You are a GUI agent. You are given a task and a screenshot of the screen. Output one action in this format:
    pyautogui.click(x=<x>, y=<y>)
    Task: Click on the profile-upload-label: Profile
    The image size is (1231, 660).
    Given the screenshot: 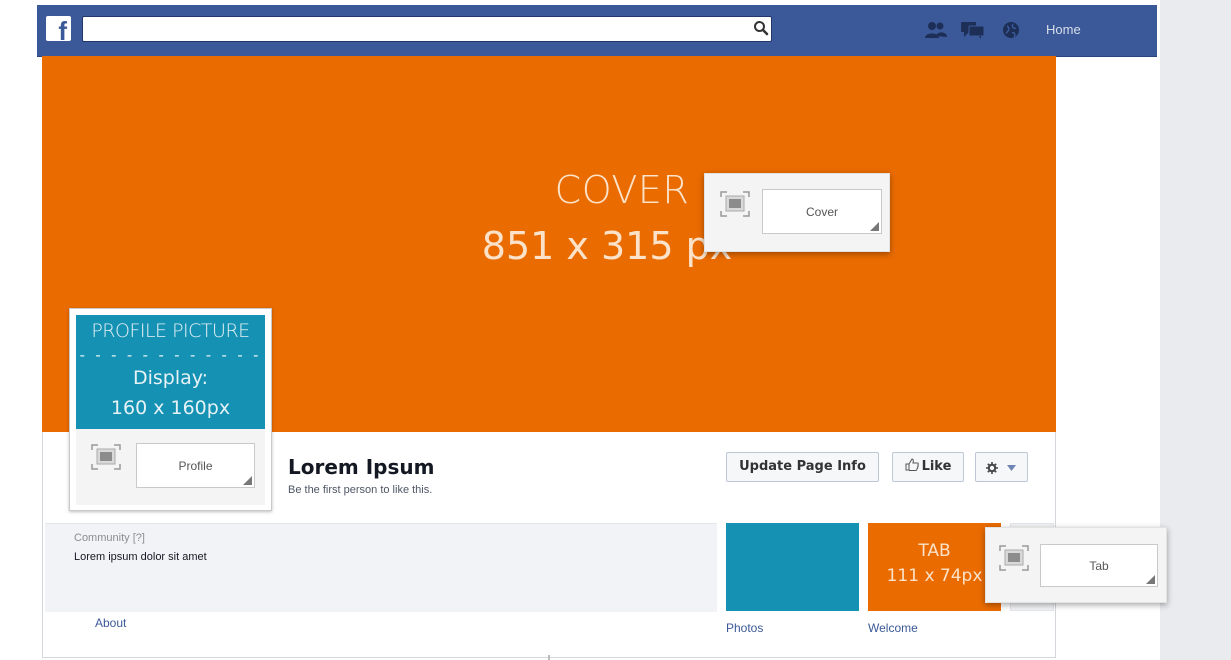 What is the action you would take?
    pyautogui.click(x=195, y=466)
    